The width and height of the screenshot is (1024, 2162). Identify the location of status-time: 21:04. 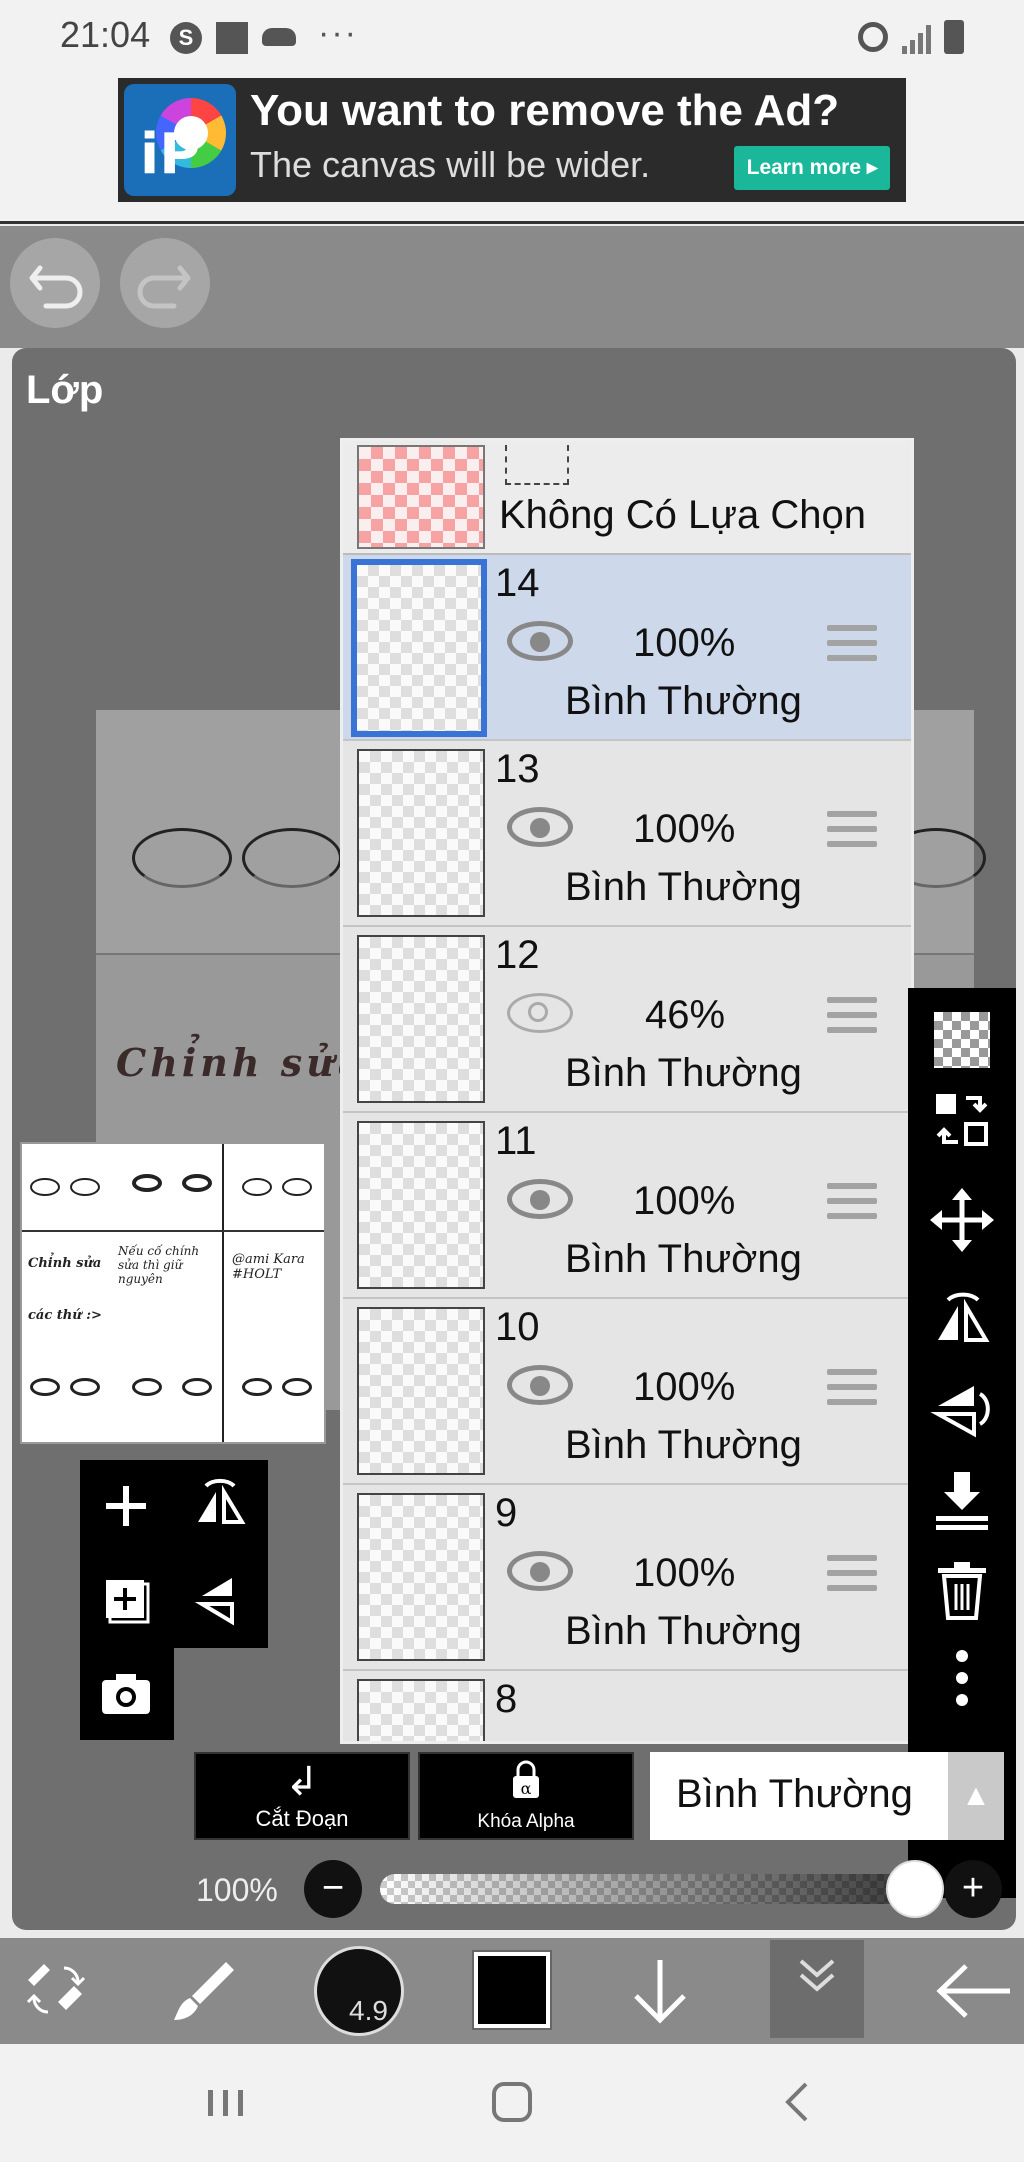
(105, 34).